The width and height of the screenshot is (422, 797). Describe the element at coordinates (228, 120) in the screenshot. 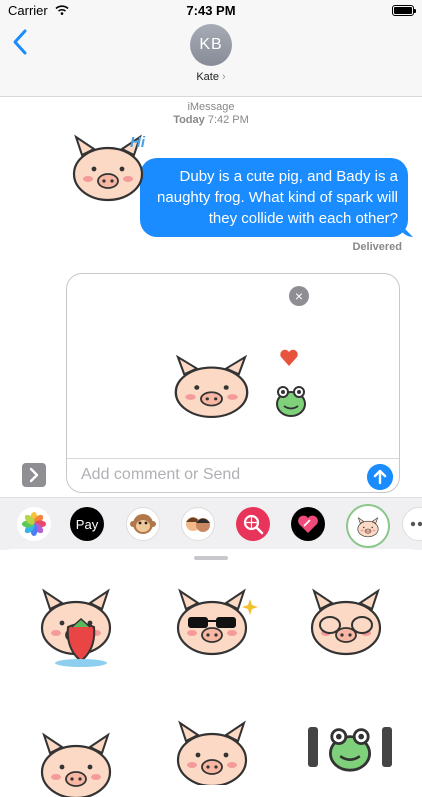

I see `timestamp-time: 7:42 PM` at that location.